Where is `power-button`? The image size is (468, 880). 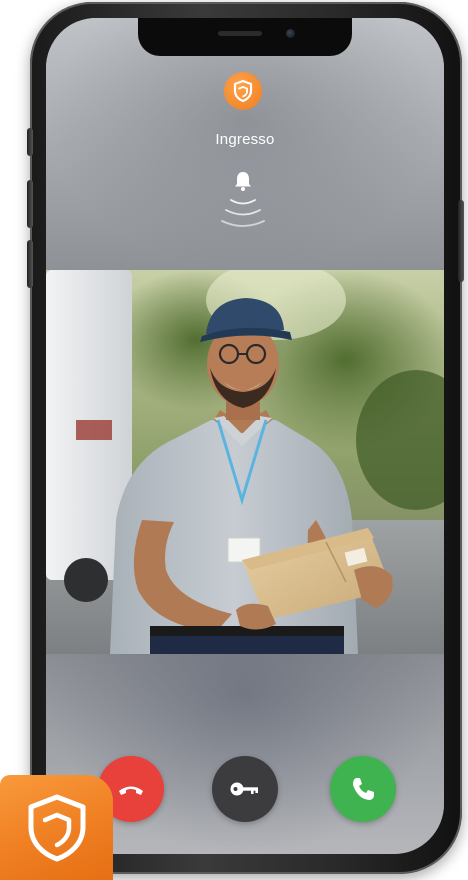
power-button is located at coordinates (461, 241).